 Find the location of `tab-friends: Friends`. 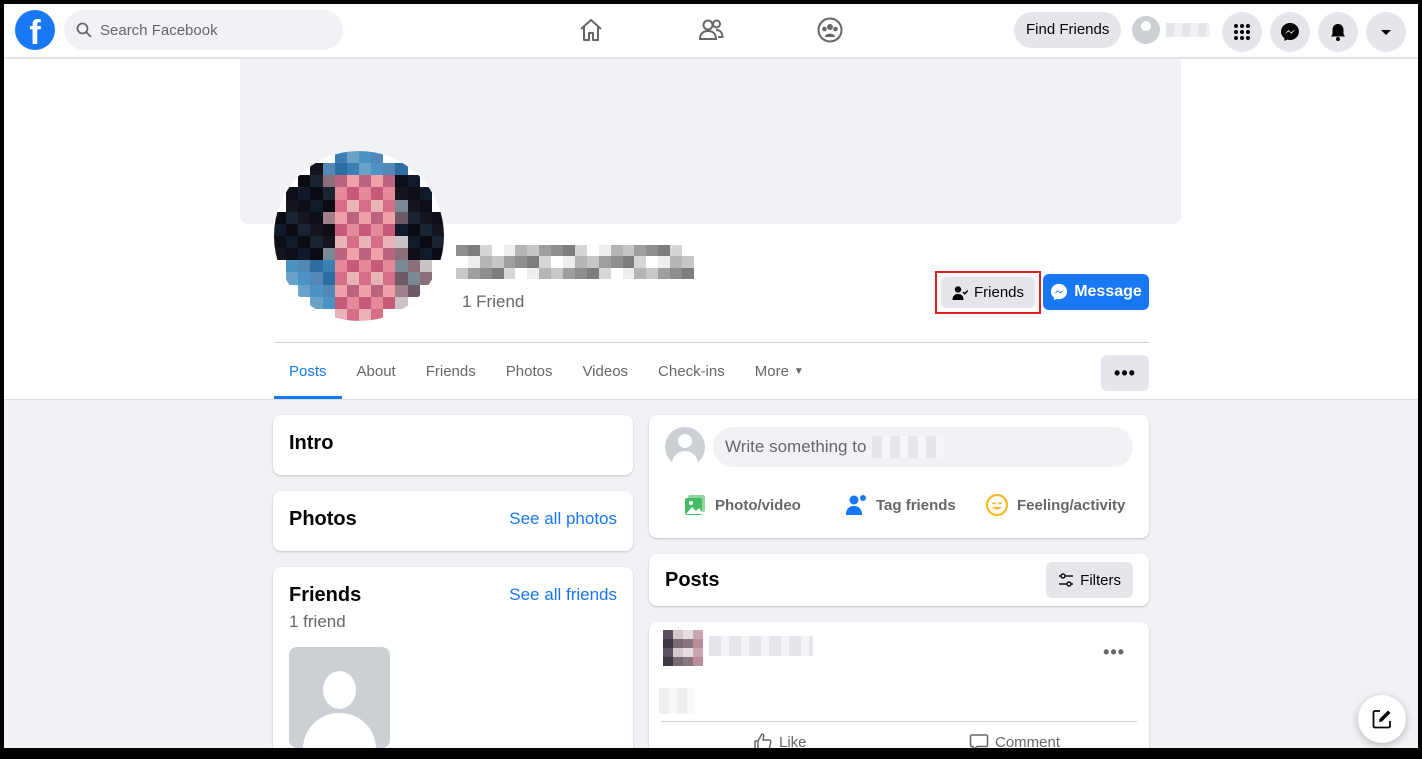

tab-friends: Friends is located at coordinates (451, 371).